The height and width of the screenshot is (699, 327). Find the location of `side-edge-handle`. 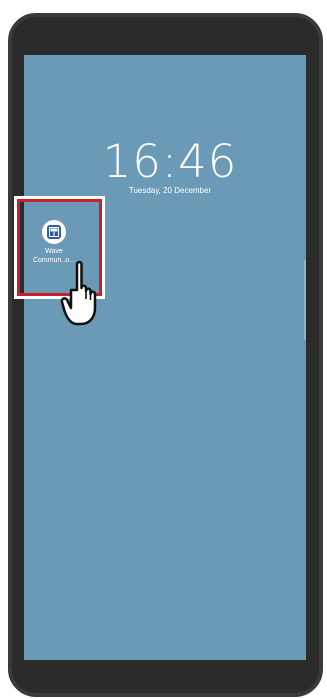

side-edge-handle is located at coordinates (305, 300).